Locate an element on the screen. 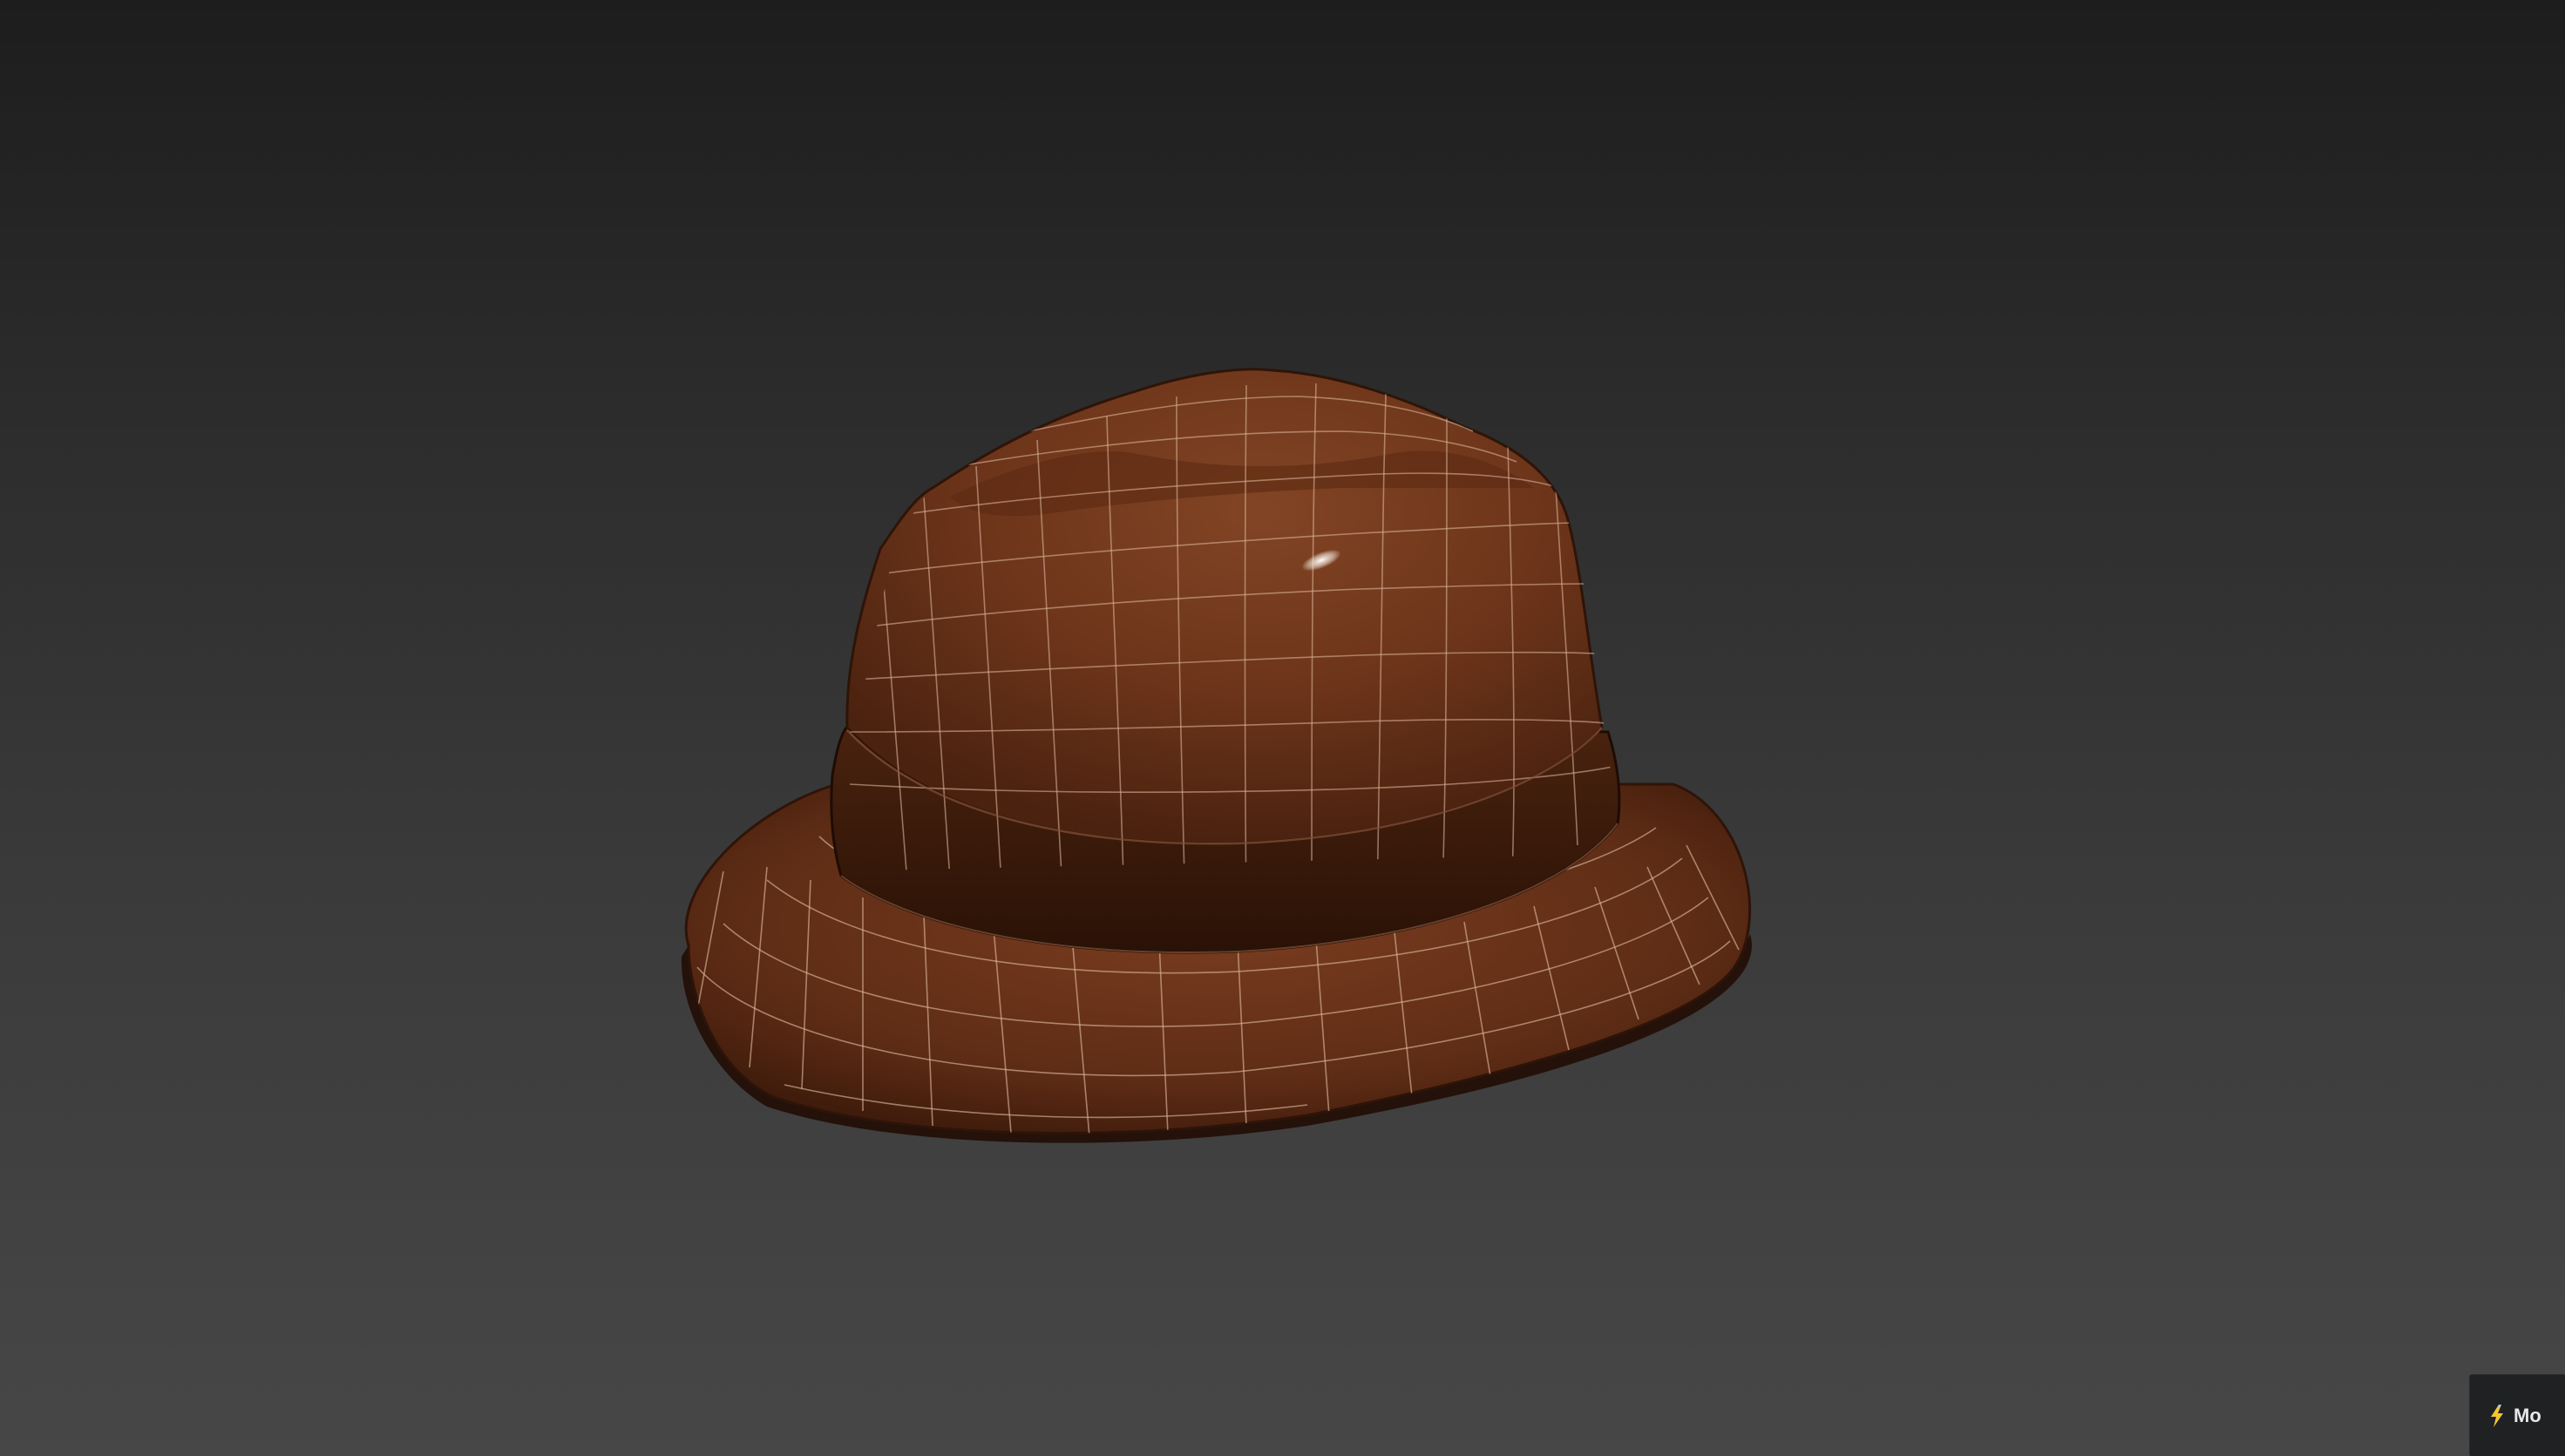 This screenshot has height=1456, width=2565. hat-crown is located at coordinates (1224, 606).